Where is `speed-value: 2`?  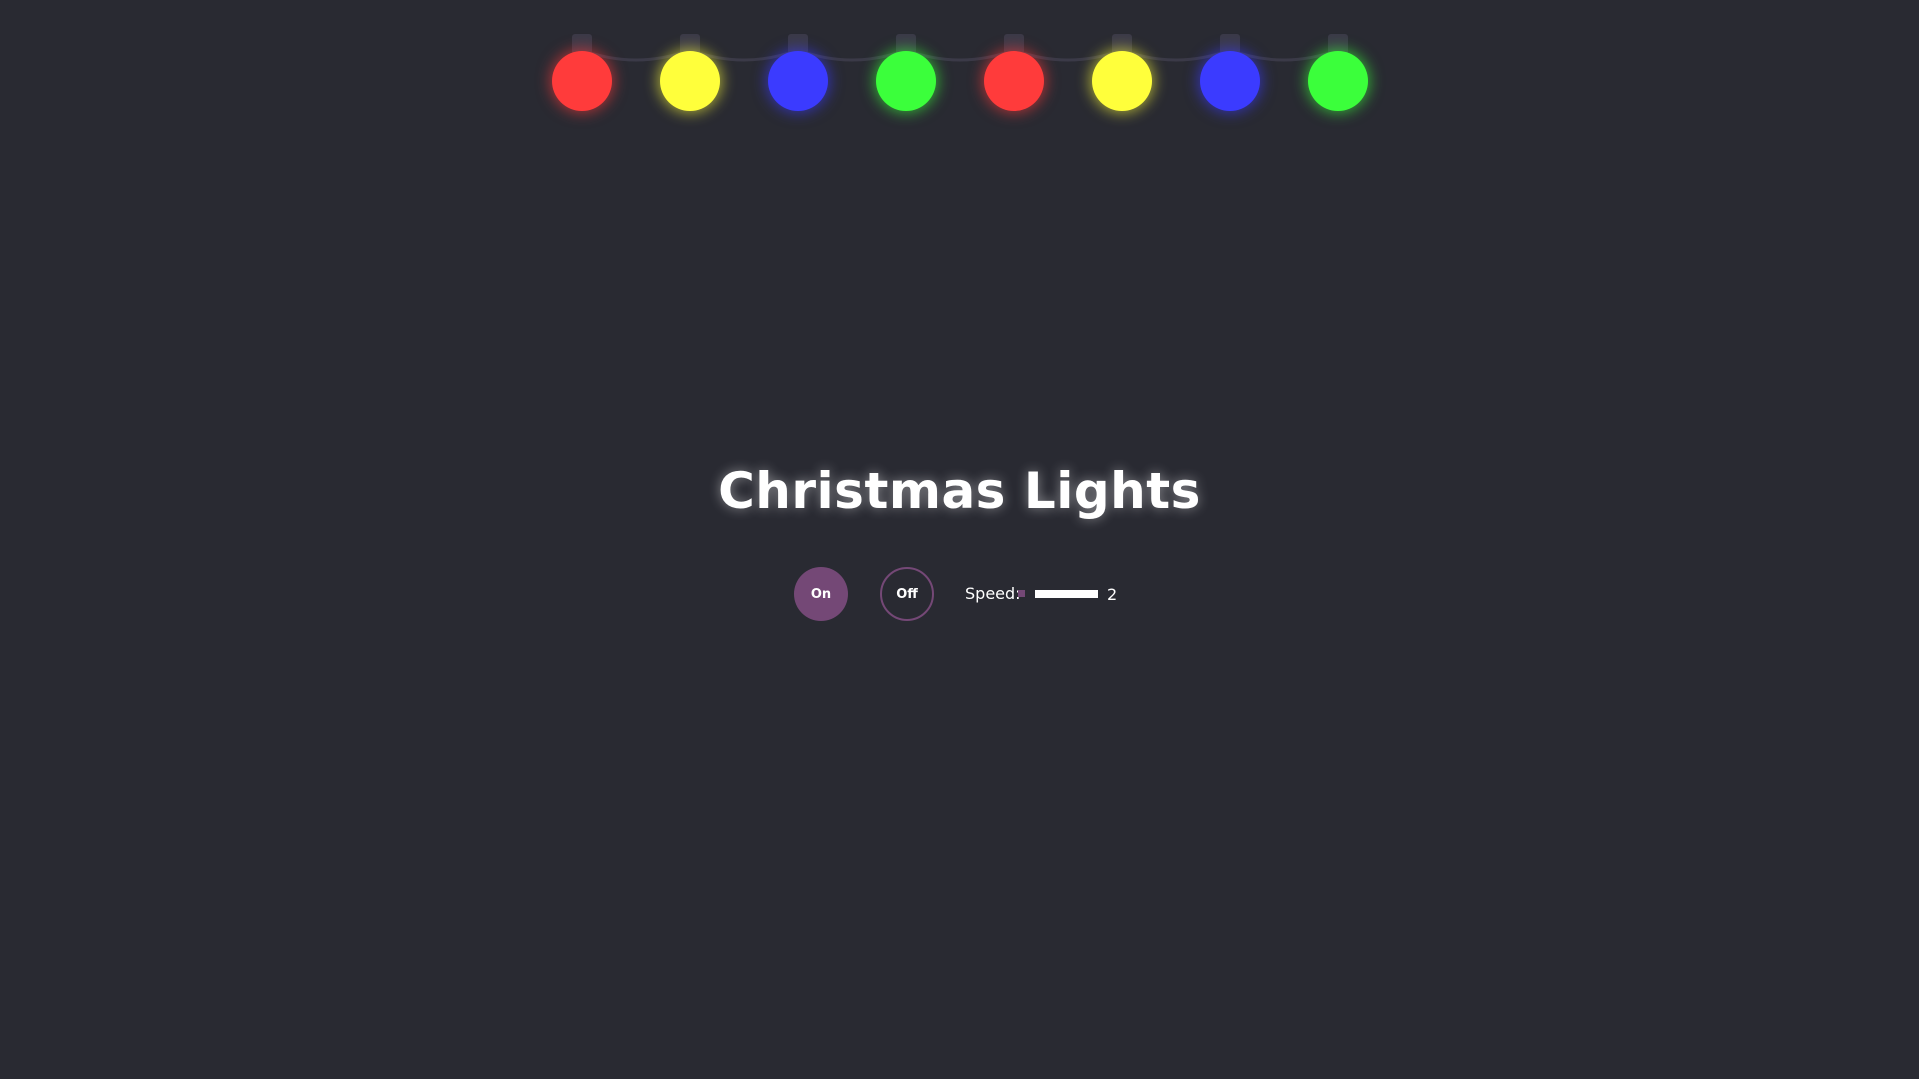
speed-value: 2 is located at coordinates (1112, 594).